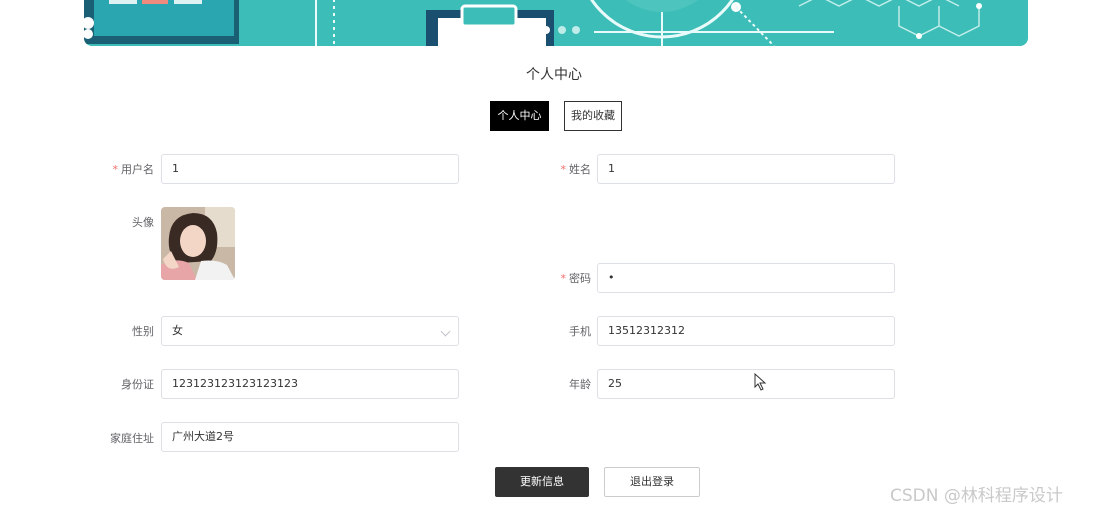  I want to click on age-label: 年龄, so click(580, 384).